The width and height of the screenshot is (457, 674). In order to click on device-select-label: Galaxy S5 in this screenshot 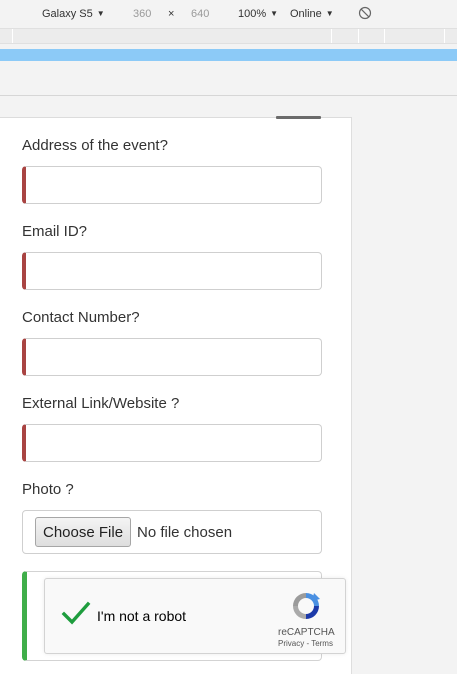, I will do `click(67, 14)`.